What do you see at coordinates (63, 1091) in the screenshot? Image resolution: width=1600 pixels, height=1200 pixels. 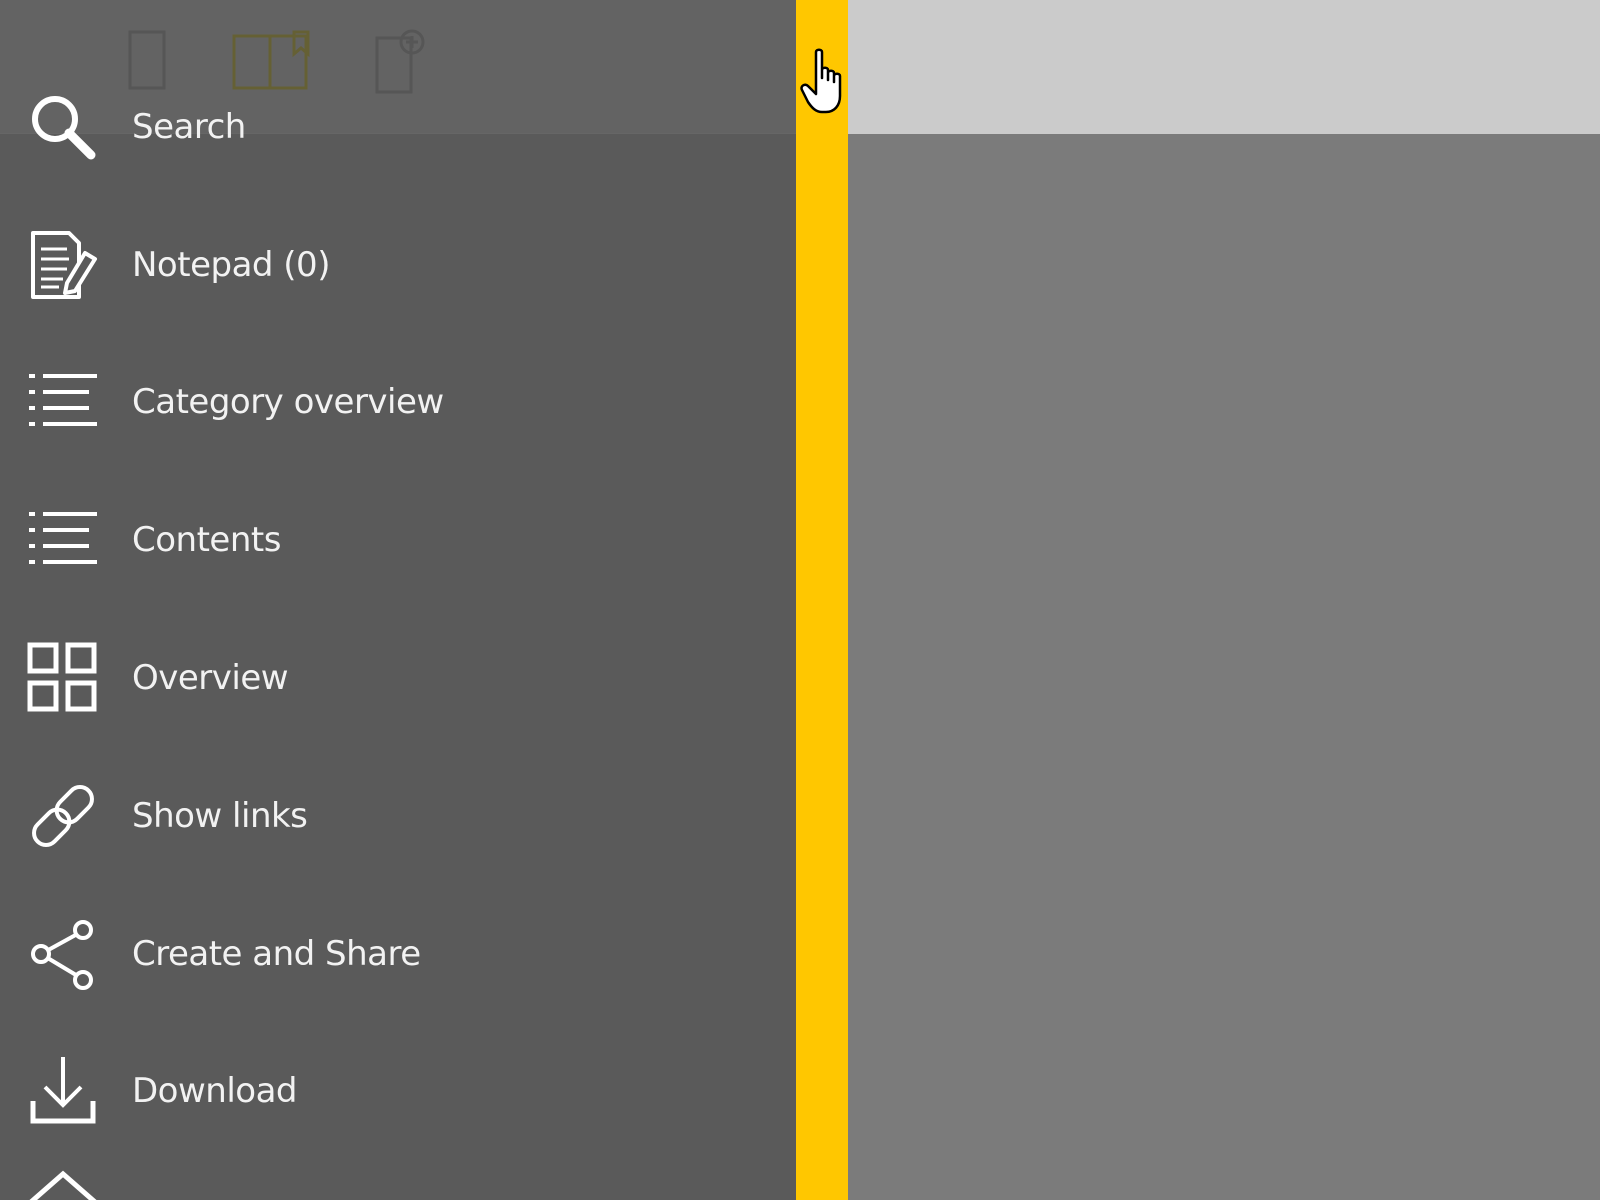 I see `download-icon` at bounding box center [63, 1091].